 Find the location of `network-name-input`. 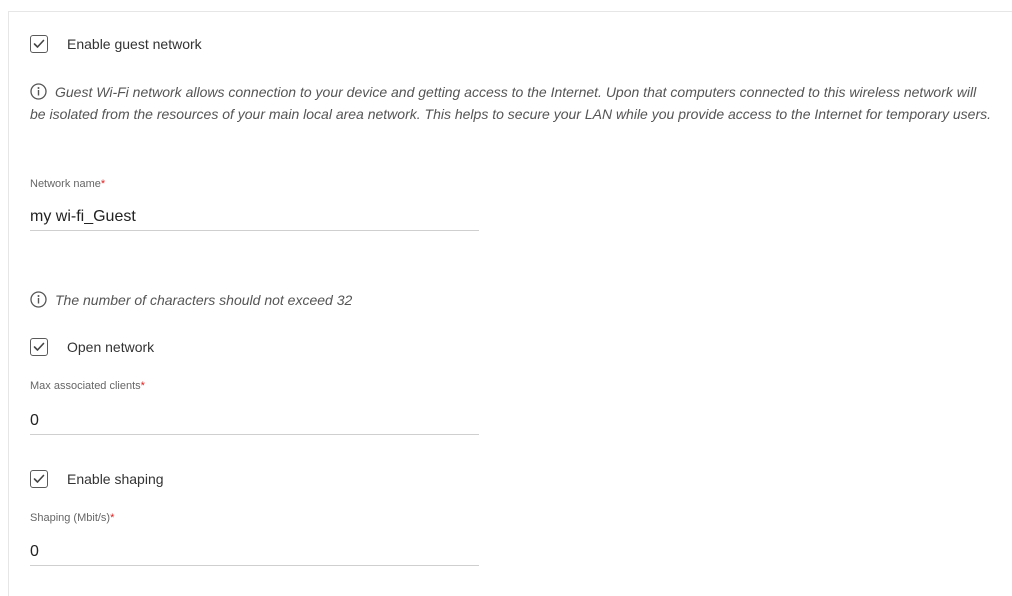

network-name-input is located at coordinates (254, 217).